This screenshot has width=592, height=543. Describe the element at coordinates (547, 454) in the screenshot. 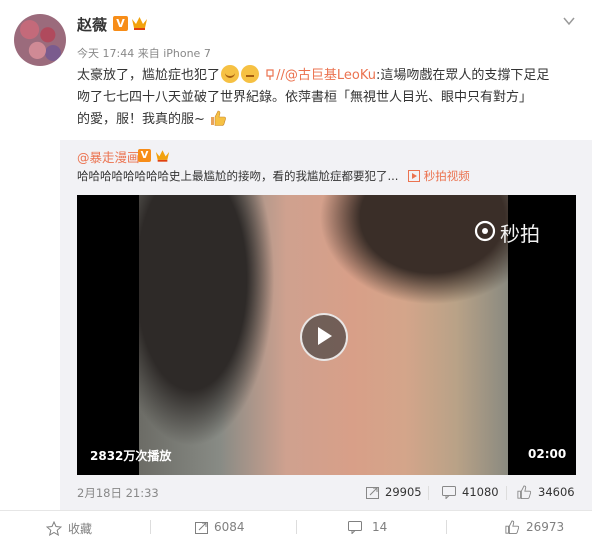

I see `video-duration: 02:00` at that location.